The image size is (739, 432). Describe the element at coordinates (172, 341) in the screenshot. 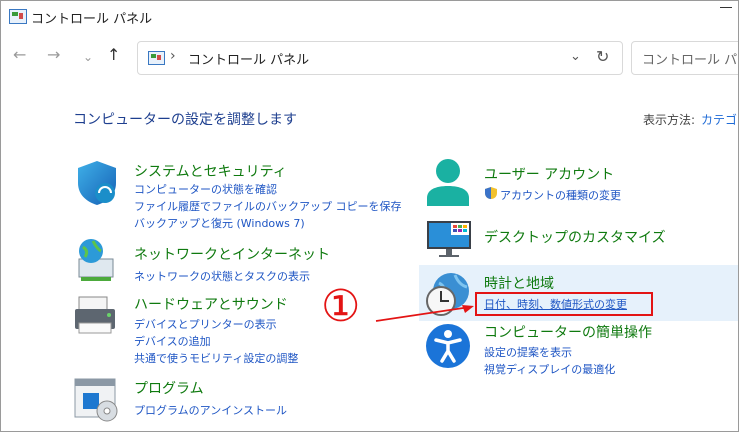

I see `link-add-device: デバイスの追加` at that location.